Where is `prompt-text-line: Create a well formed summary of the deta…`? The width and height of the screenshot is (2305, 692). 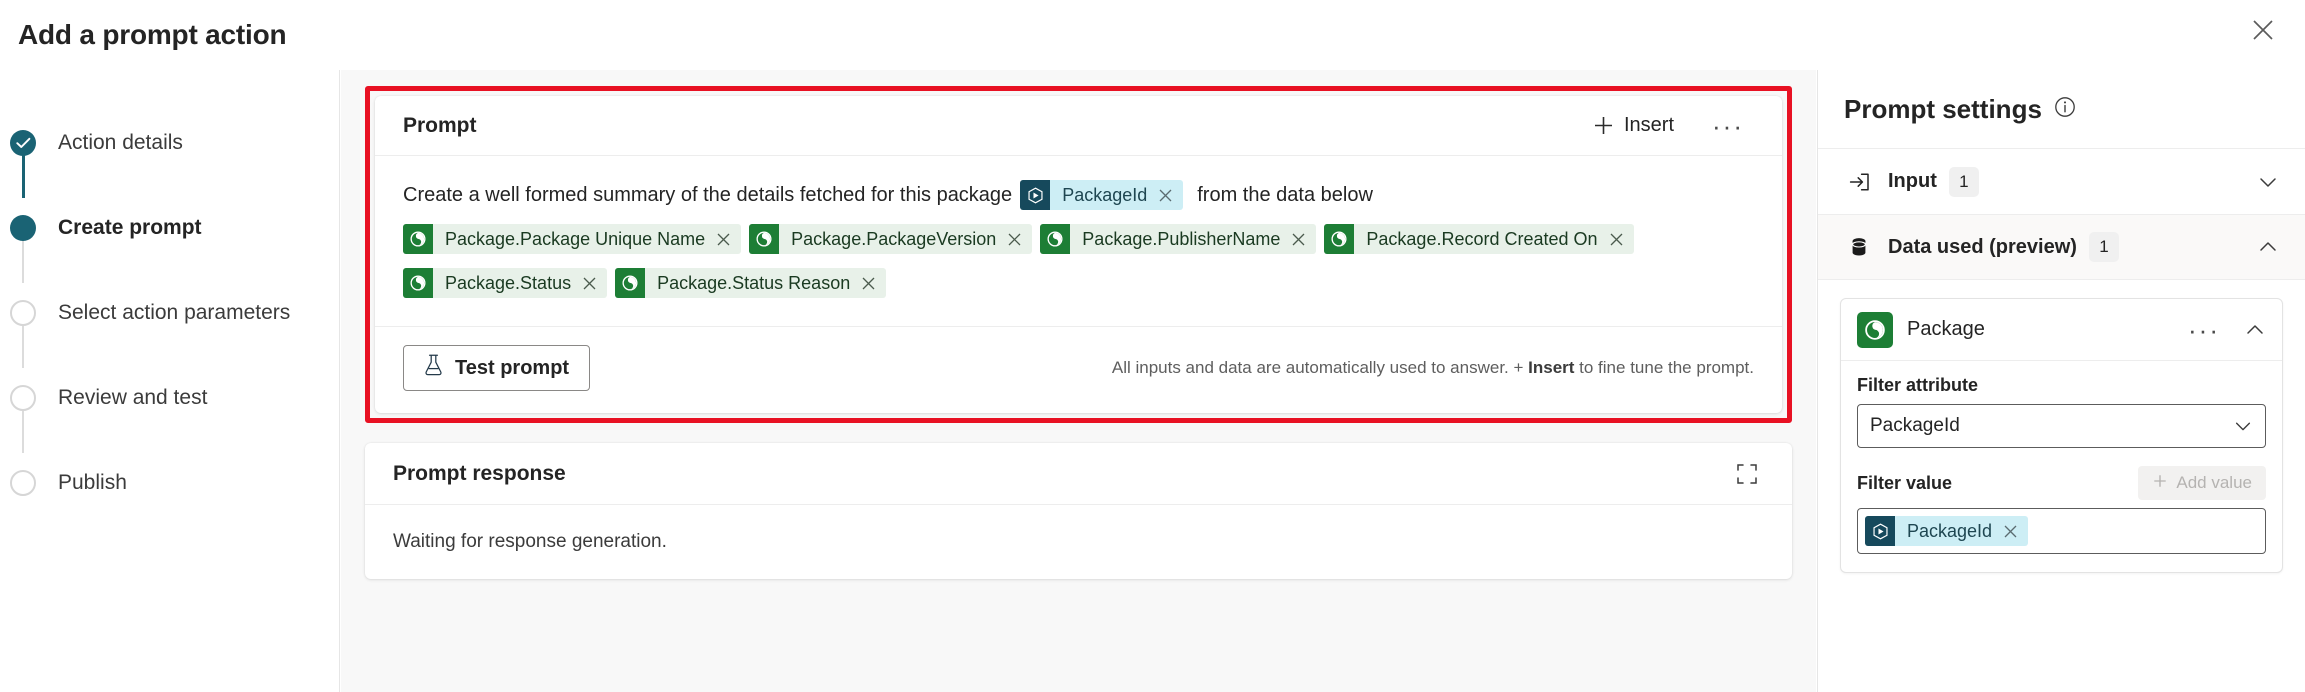 prompt-text-line: Create a well formed summary of the deta… is located at coordinates (1078, 195).